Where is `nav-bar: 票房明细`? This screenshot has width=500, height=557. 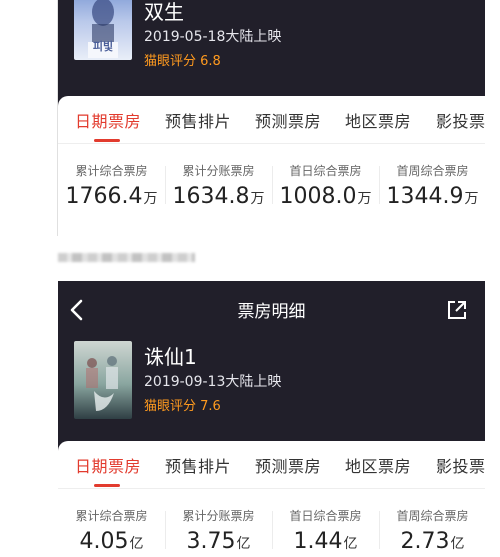 nav-bar: 票房明细 is located at coordinates (271, 310).